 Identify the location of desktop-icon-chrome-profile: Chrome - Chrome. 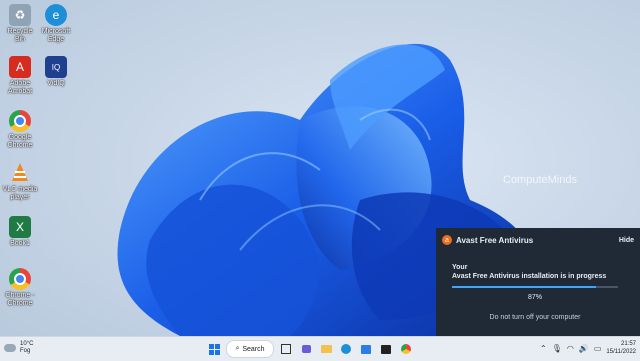
(20, 288).